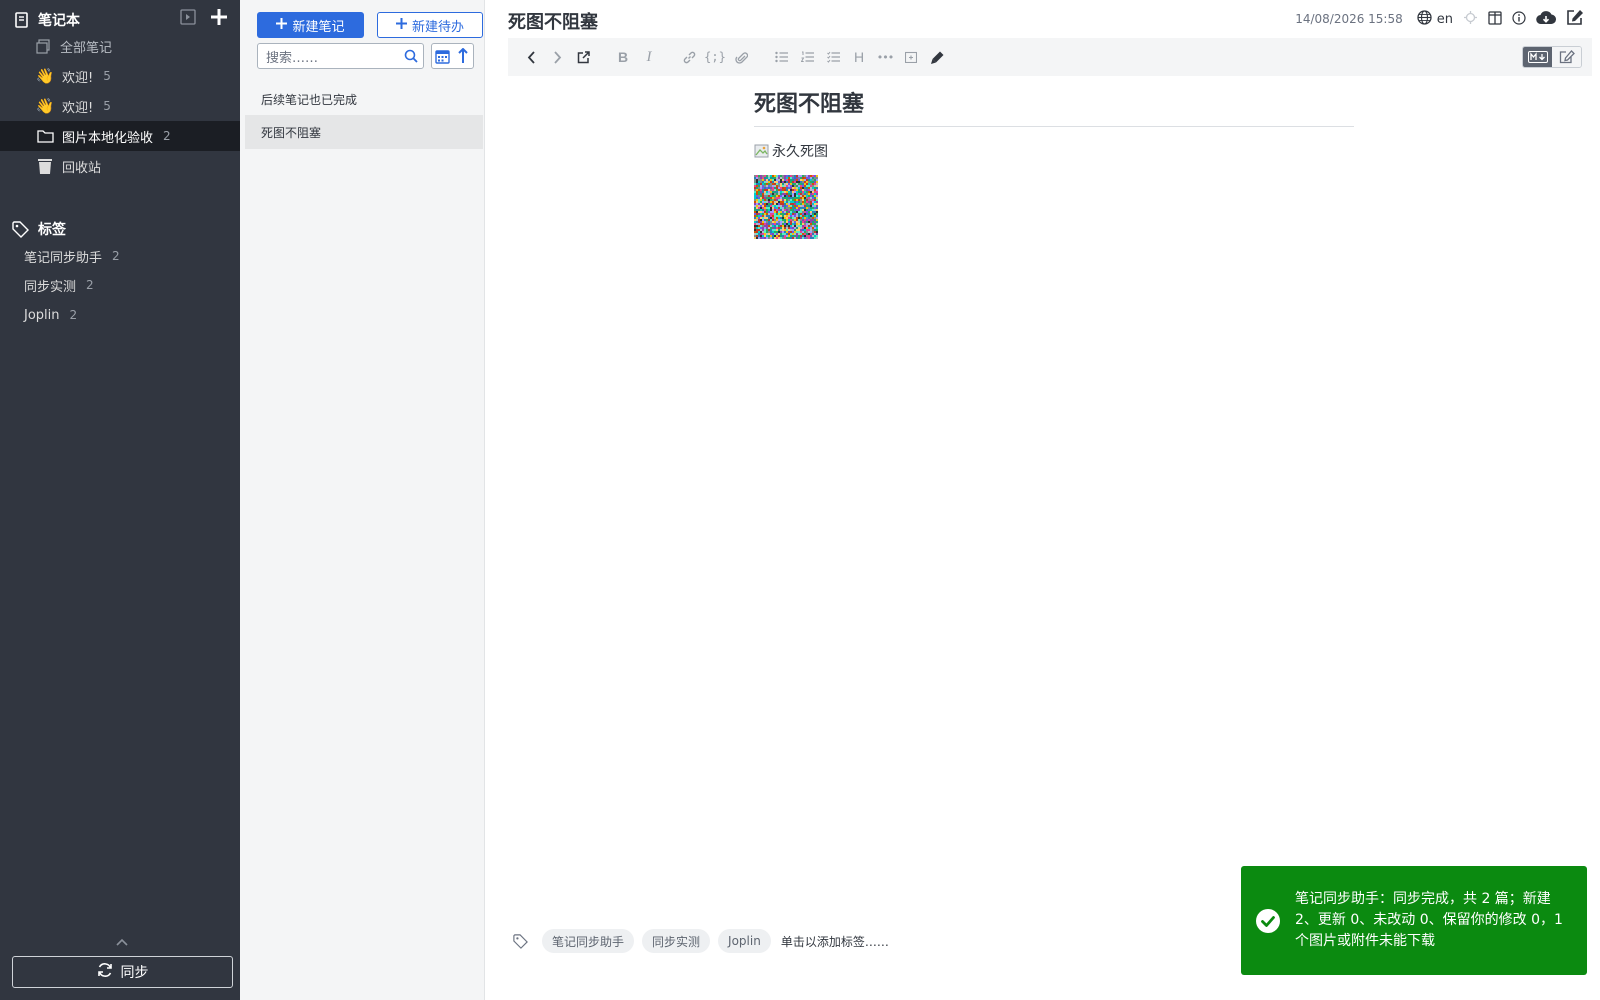 This screenshot has height=1000, width=1600. Describe the element at coordinates (1268, 920) in the screenshot. I see `check-circle-icon` at that location.